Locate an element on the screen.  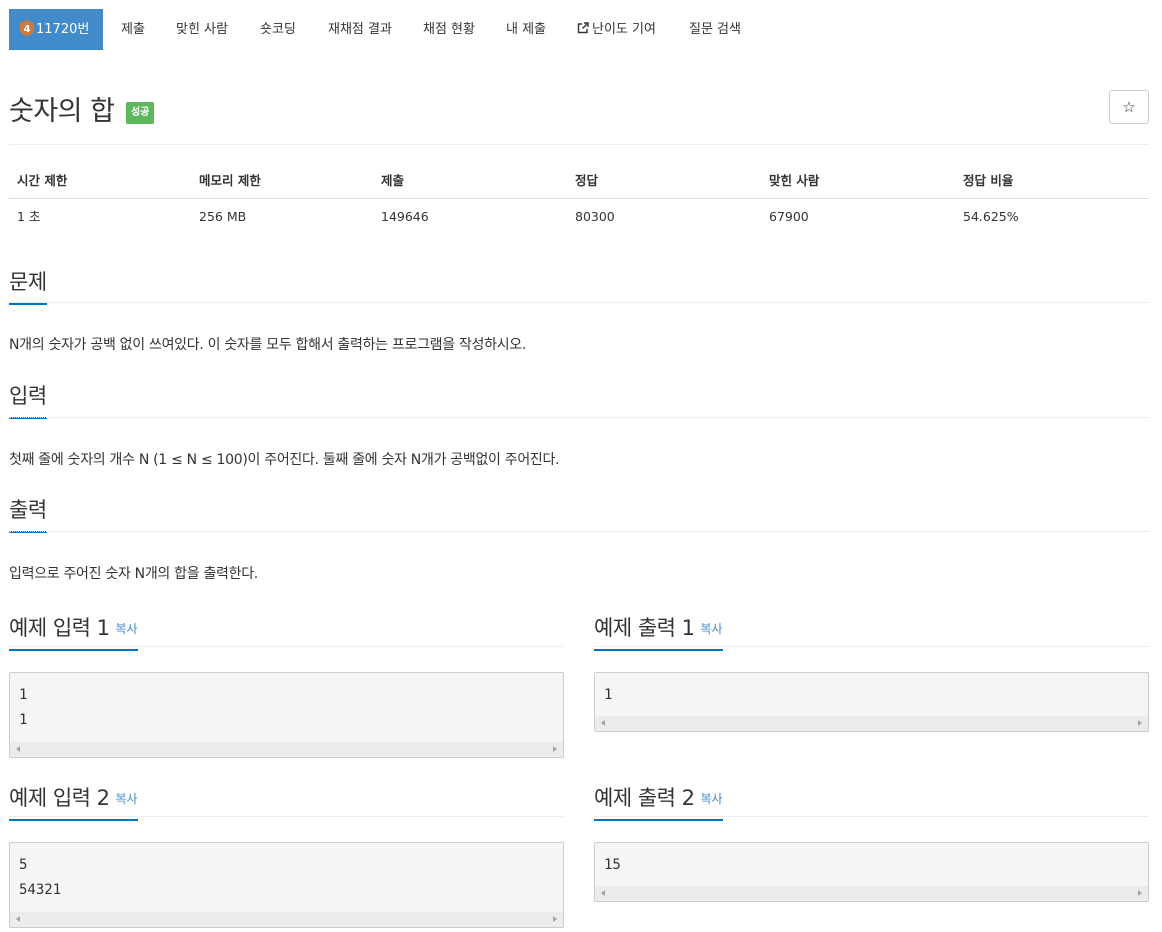
external-link-icon is located at coordinates (583, 28).